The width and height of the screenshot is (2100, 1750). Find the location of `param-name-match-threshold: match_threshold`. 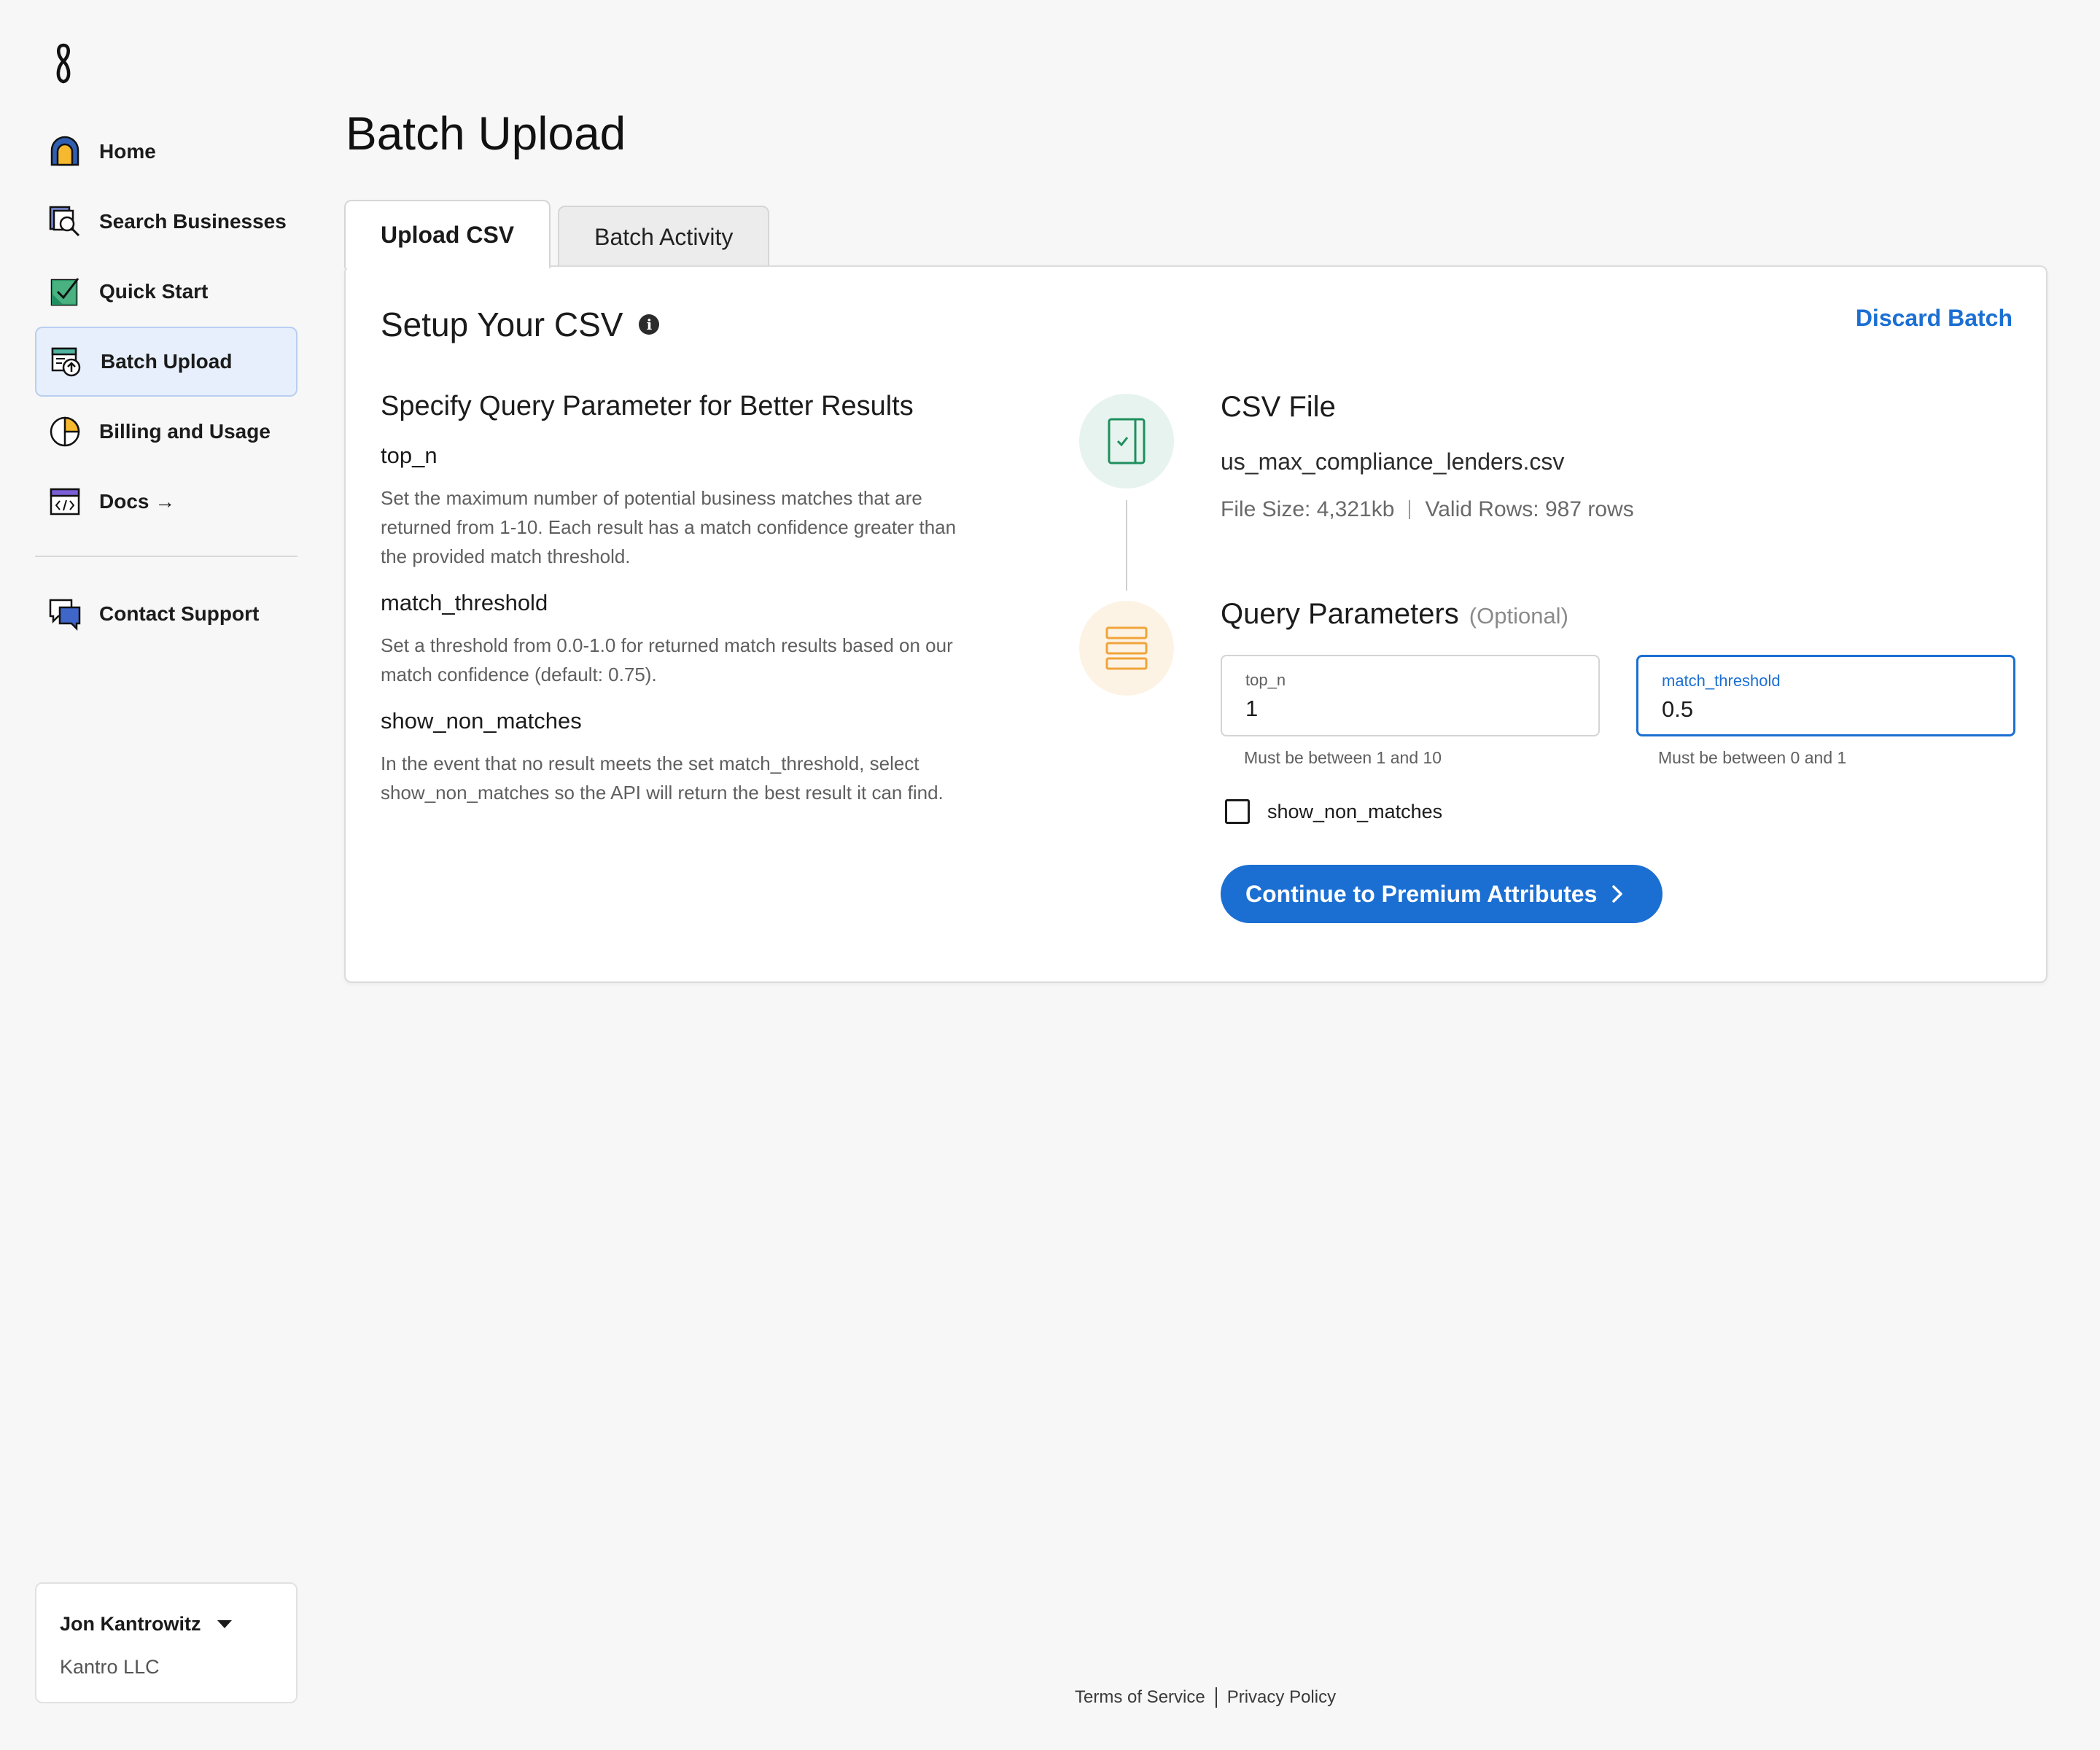

param-name-match-threshold: match_threshold is located at coordinates (464, 602).